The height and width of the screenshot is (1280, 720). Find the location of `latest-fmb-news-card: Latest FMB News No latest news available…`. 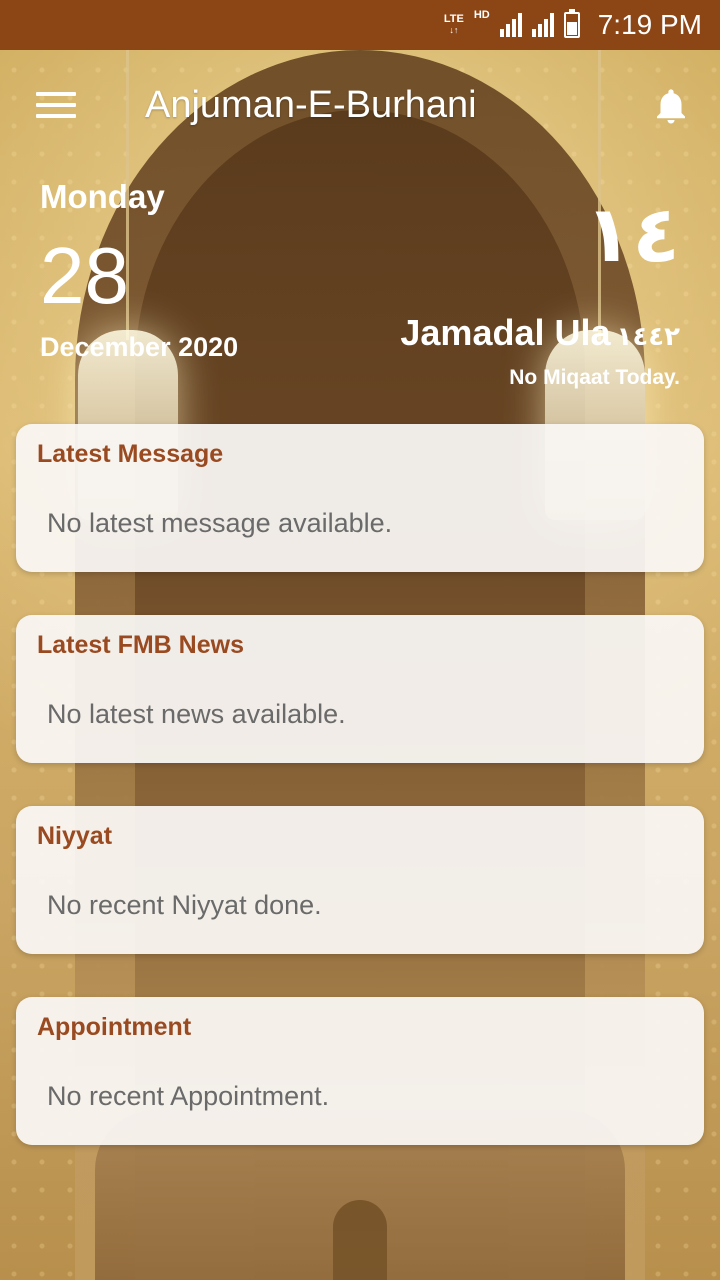

latest-fmb-news-card: Latest FMB News No latest news available… is located at coordinates (360, 689).